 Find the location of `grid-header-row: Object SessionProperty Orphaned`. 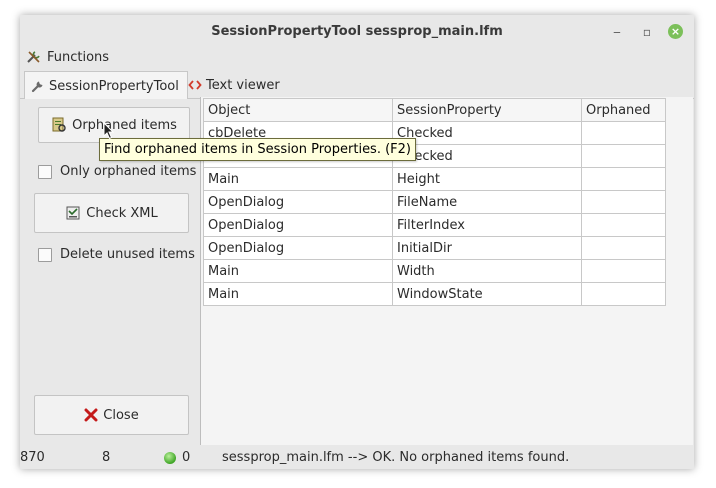

grid-header-row: Object SessionProperty Orphaned is located at coordinates (434, 110).